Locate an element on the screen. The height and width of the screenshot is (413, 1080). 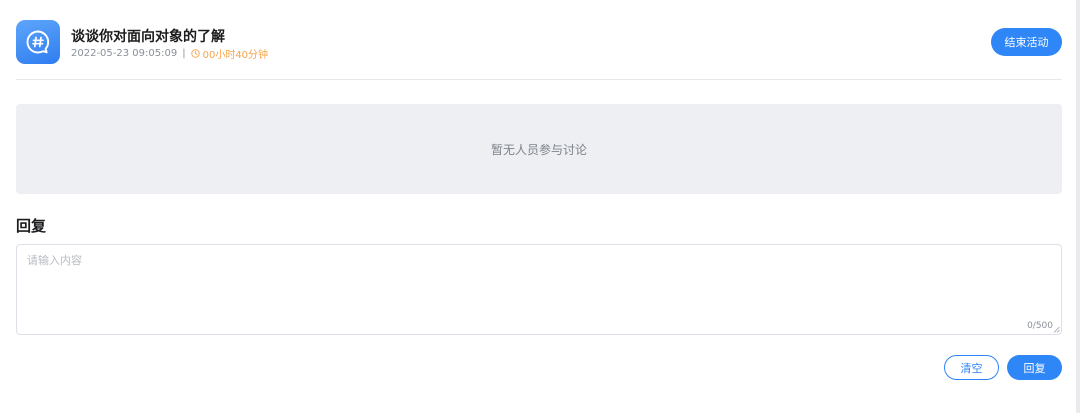
topic-title: 谈谈你对面向对象的了解 is located at coordinates (148, 37).